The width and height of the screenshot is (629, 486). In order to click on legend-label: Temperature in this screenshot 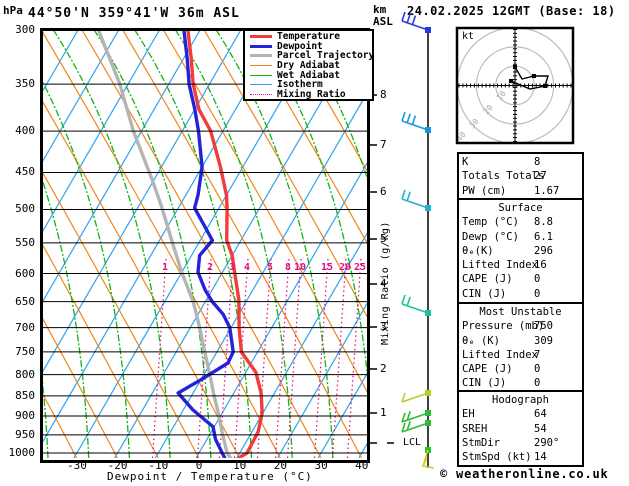, I will do `click(308, 37)`.